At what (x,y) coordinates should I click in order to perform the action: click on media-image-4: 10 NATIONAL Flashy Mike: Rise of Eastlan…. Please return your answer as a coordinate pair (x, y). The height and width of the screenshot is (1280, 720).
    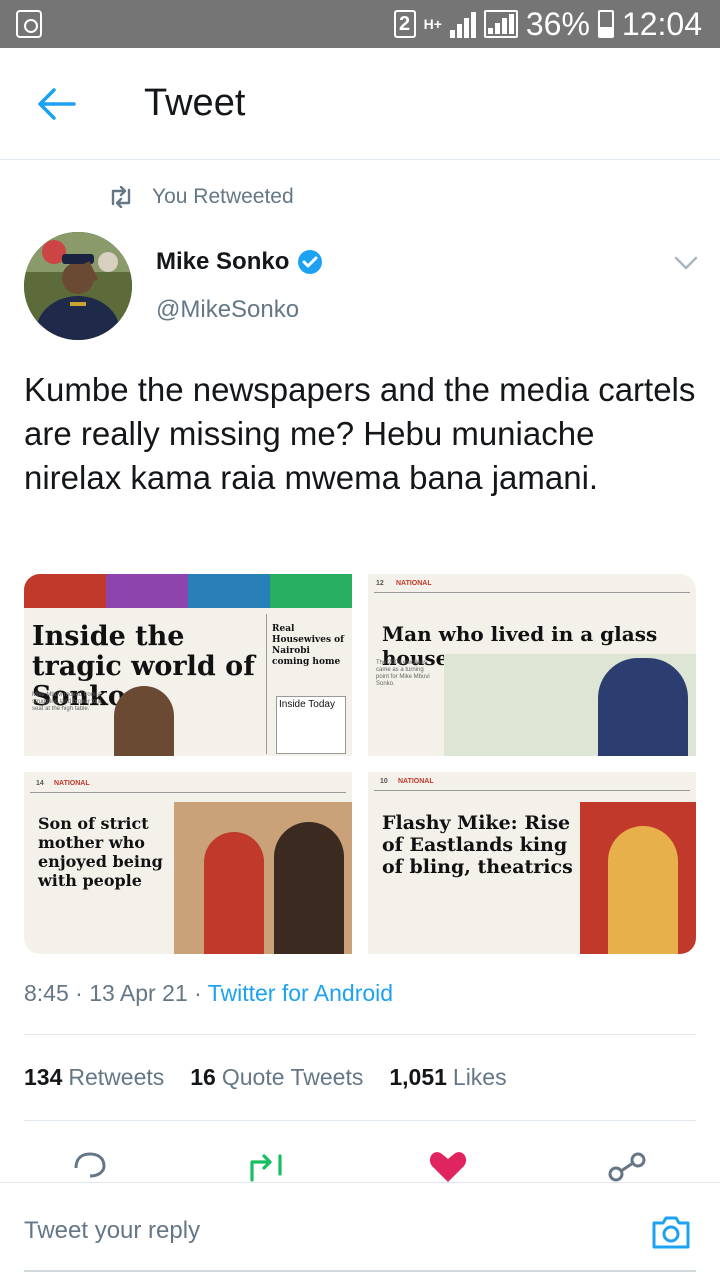
    Looking at the image, I should click on (532, 863).